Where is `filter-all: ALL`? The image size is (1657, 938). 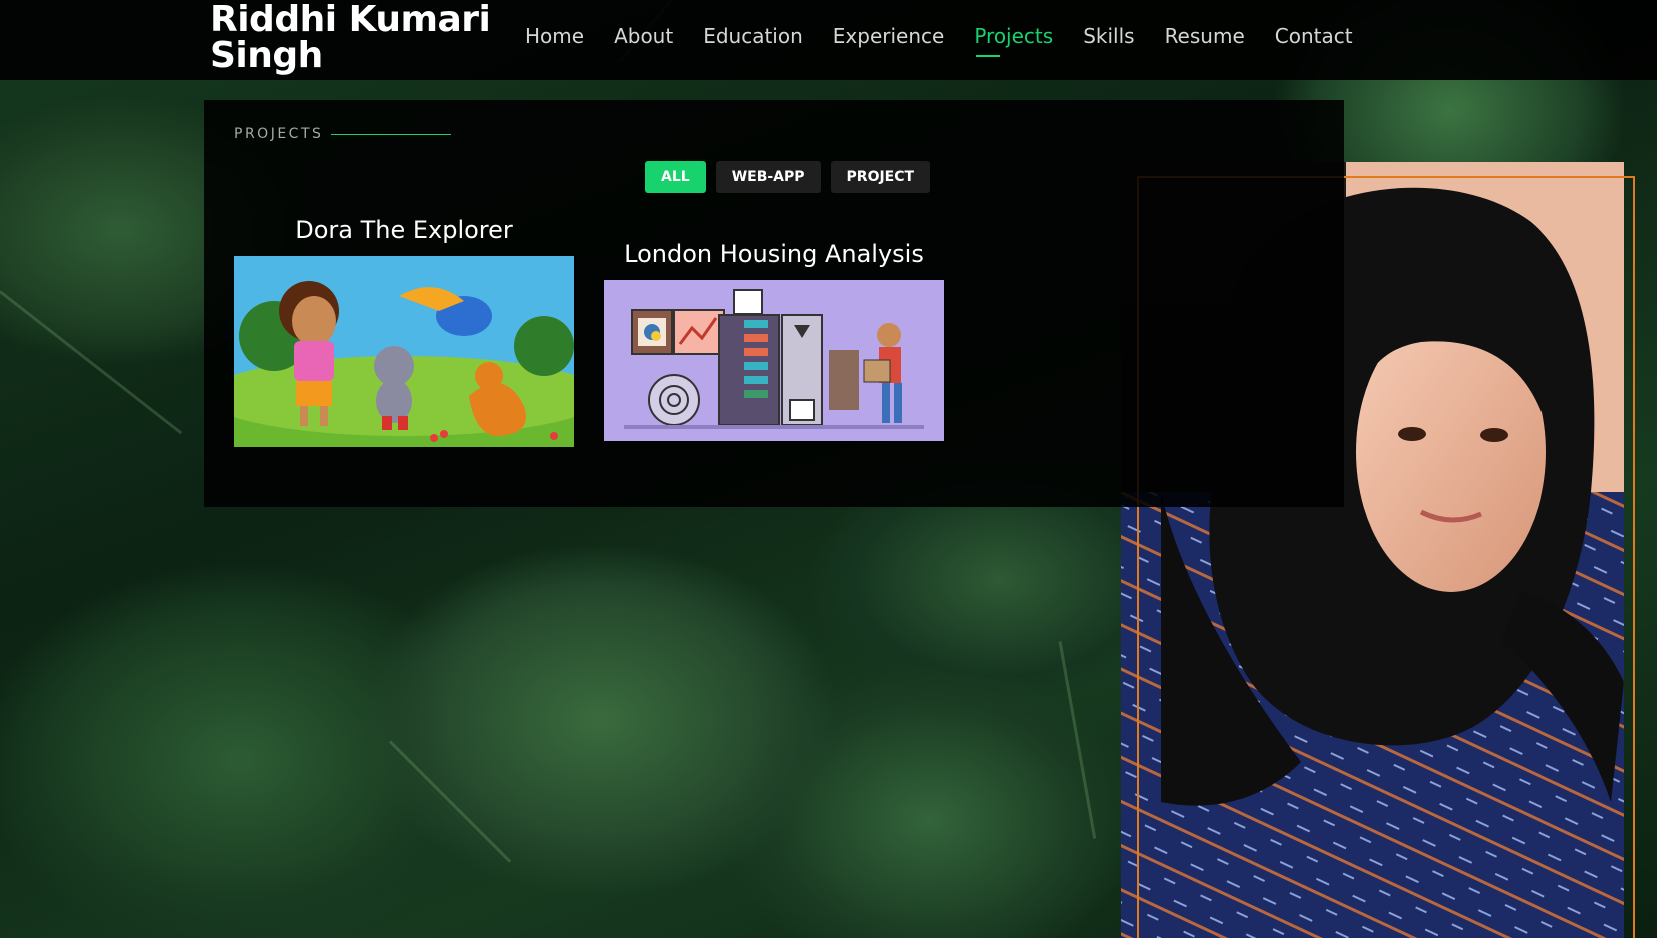
filter-all: ALL is located at coordinates (675, 177).